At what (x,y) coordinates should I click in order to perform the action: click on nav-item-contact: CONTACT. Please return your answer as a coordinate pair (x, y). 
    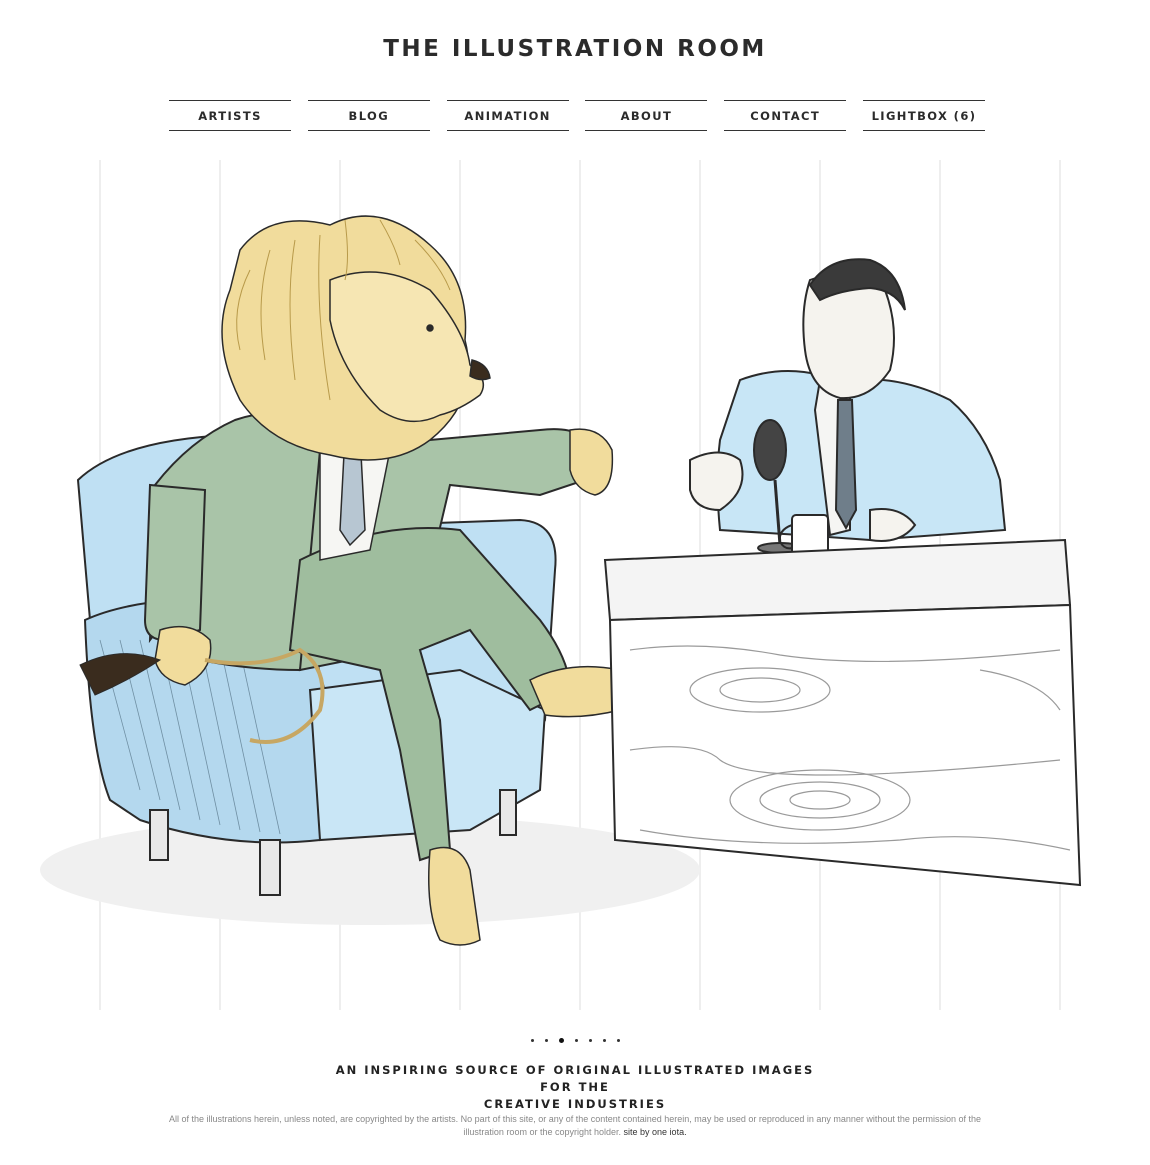
    Looking at the image, I should click on (785, 115).